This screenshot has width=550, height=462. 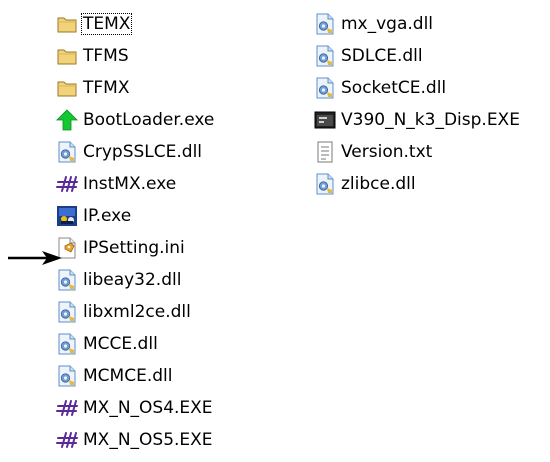 I want to click on file-name: MCMCE.dll, so click(x=128, y=376).